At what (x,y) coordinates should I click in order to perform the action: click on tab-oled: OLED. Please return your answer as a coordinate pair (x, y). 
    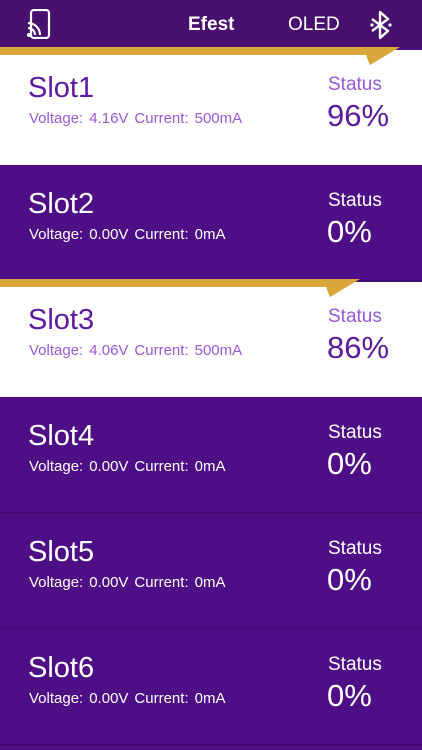
    Looking at the image, I should click on (314, 25).